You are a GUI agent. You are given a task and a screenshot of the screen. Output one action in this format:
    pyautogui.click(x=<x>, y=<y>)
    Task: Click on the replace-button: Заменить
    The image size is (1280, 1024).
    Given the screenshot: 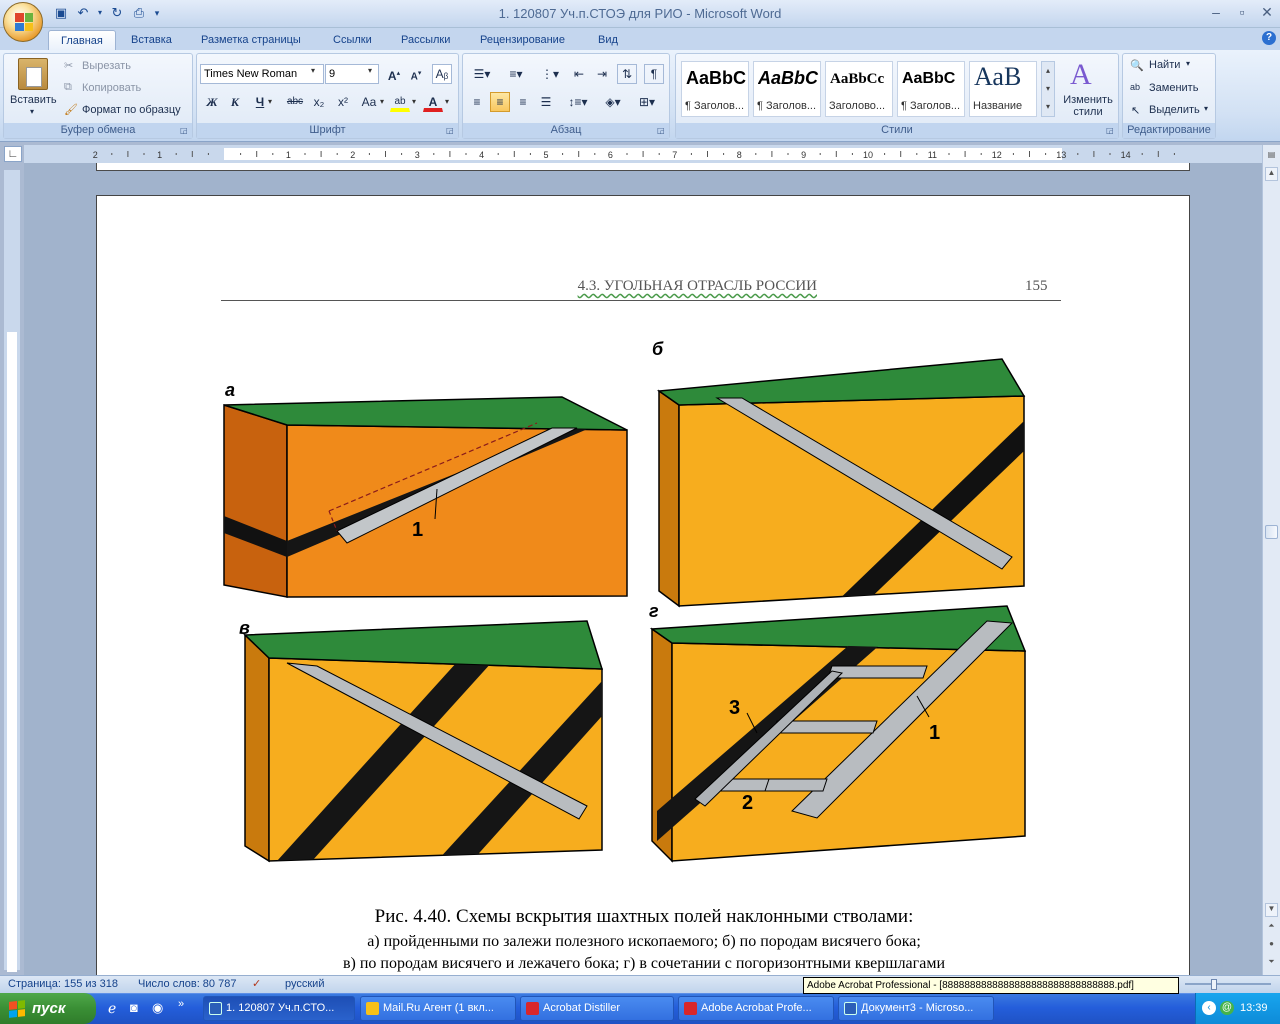 What is the action you would take?
    pyautogui.click(x=1173, y=88)
    